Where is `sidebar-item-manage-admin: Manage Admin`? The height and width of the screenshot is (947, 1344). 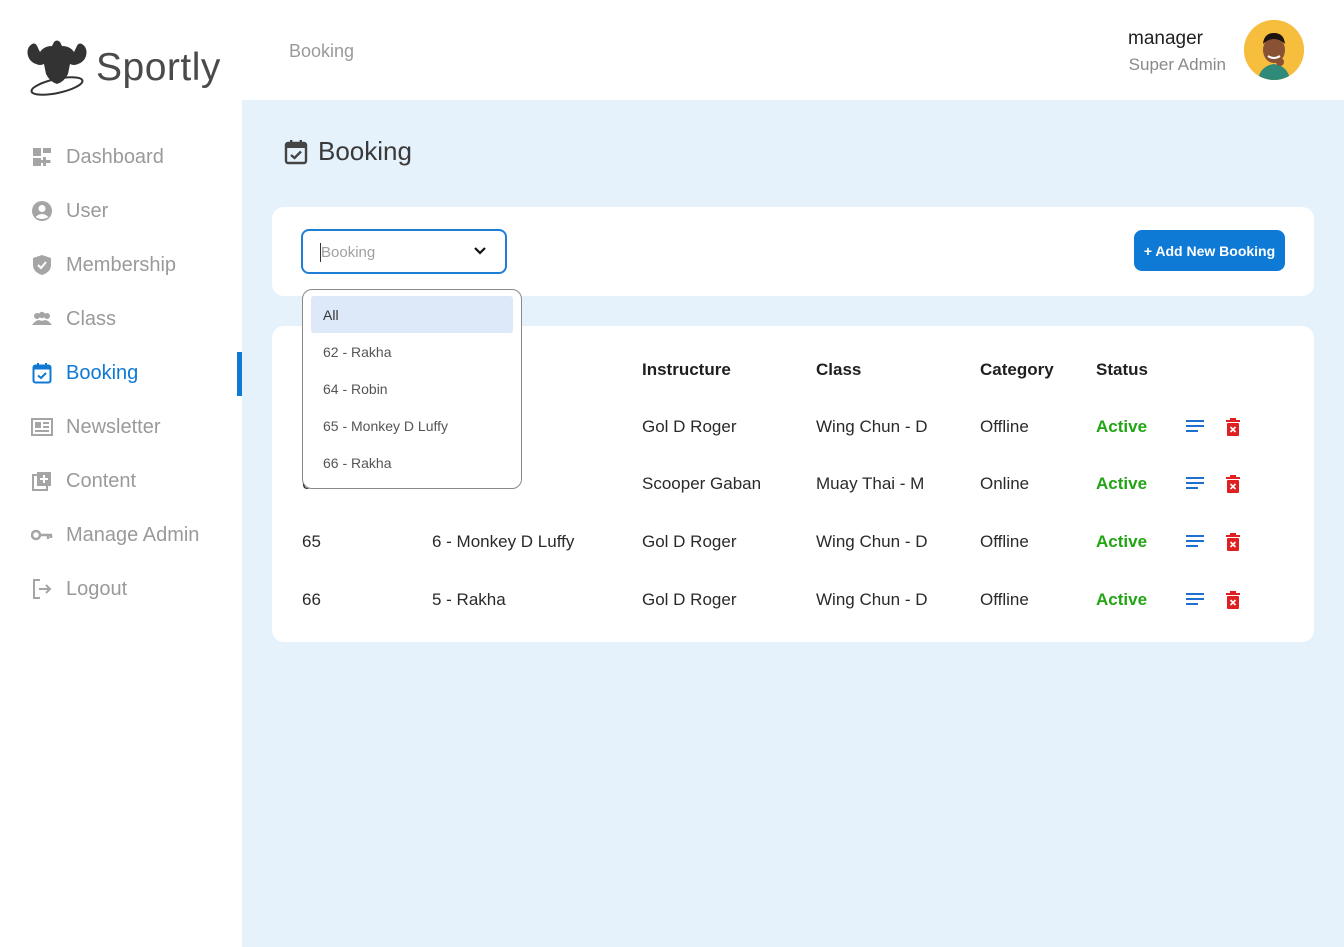
sidebar-item-manage-admin: Manage Admin is located at coordinates (121, 535).